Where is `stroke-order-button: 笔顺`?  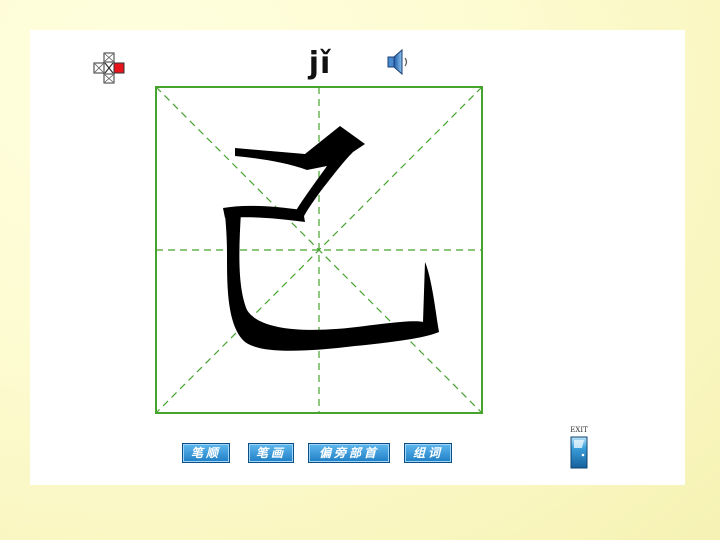
stroke-order-button: 笔顺 is located at coordinates (206, 453).